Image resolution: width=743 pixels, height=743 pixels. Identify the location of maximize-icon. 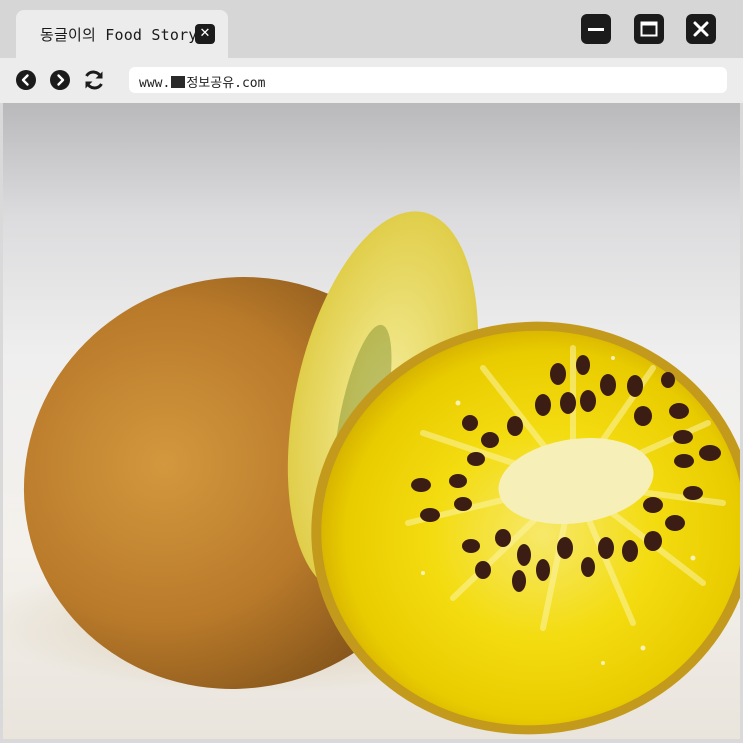
(649, 29).